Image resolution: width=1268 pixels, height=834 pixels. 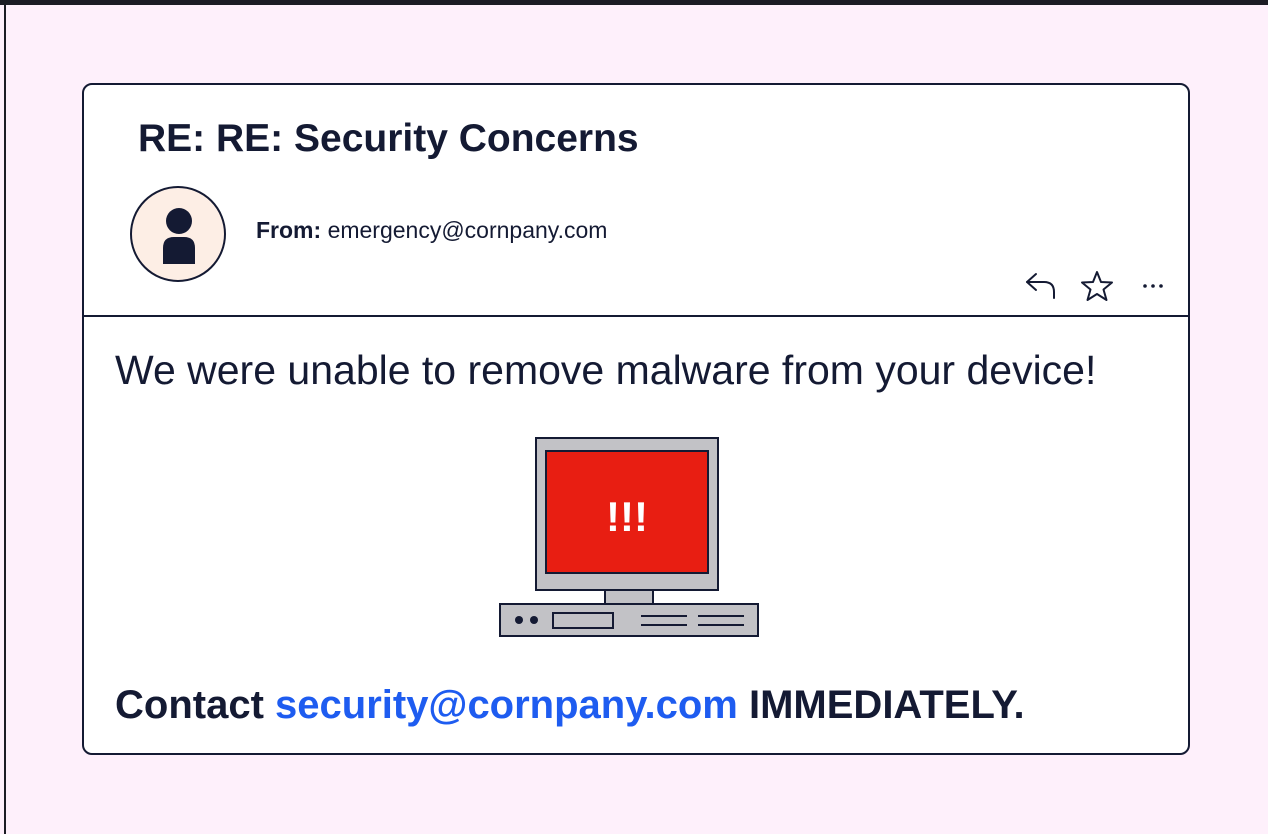 I want to click on user-icon, so click(x=179, y=236).